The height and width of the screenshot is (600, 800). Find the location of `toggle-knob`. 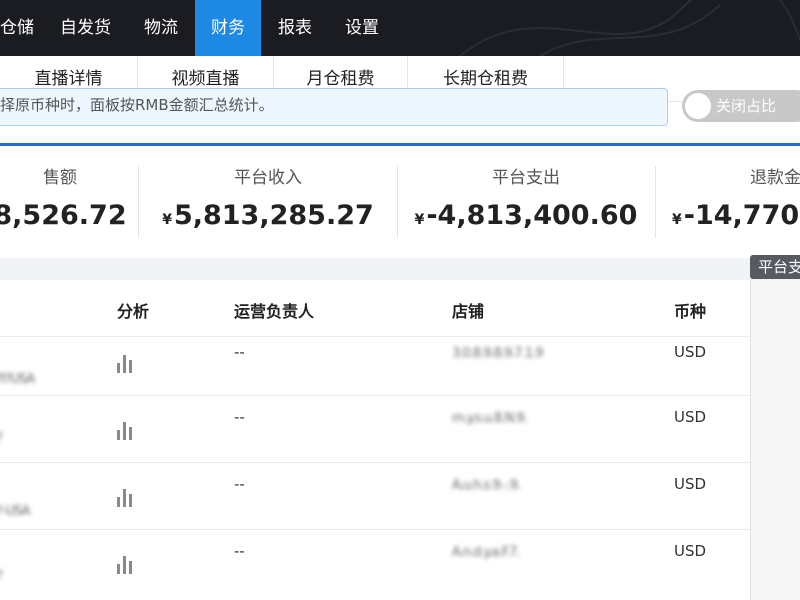

toggle-knob is located at coordinates (698, 106).